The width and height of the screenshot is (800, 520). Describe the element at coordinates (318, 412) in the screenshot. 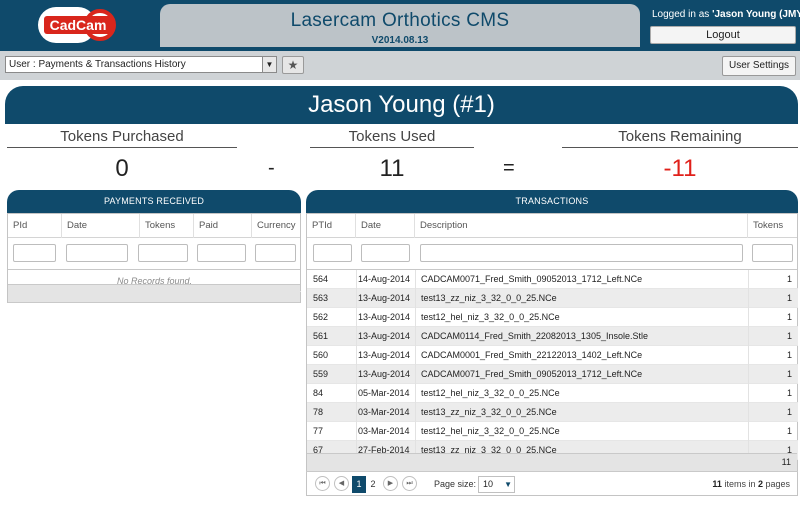

I see `cell-ptid: 78` at that location.